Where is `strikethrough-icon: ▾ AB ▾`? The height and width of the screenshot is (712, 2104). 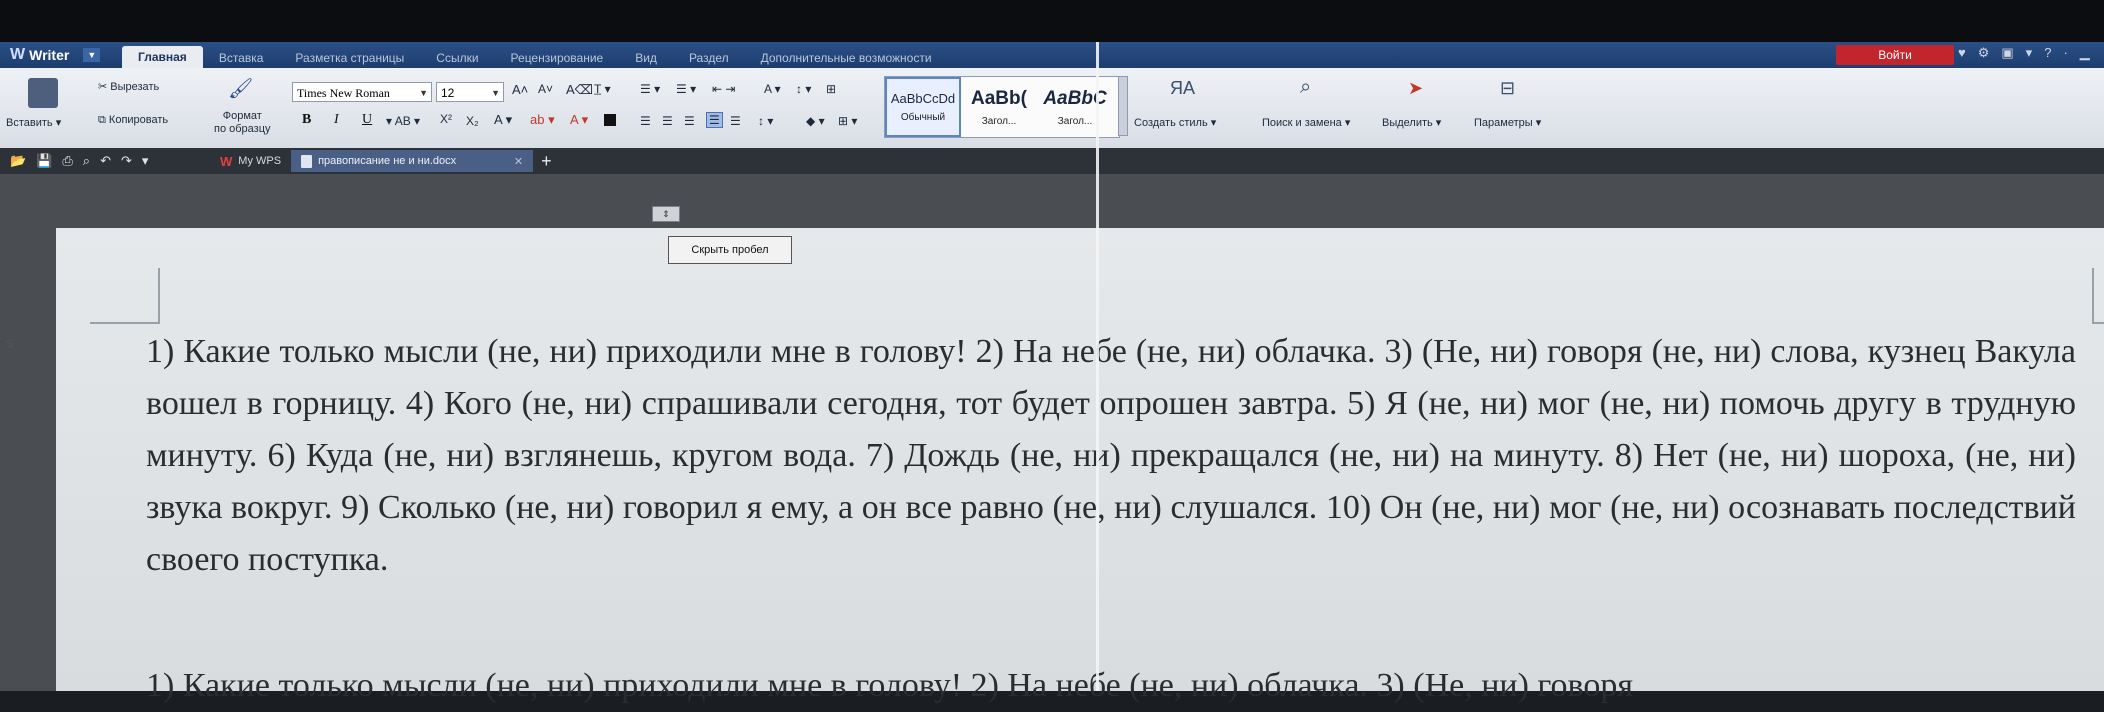
strikethrough-icon: ▾ AB ▾ is located at coordinates (403, 121).